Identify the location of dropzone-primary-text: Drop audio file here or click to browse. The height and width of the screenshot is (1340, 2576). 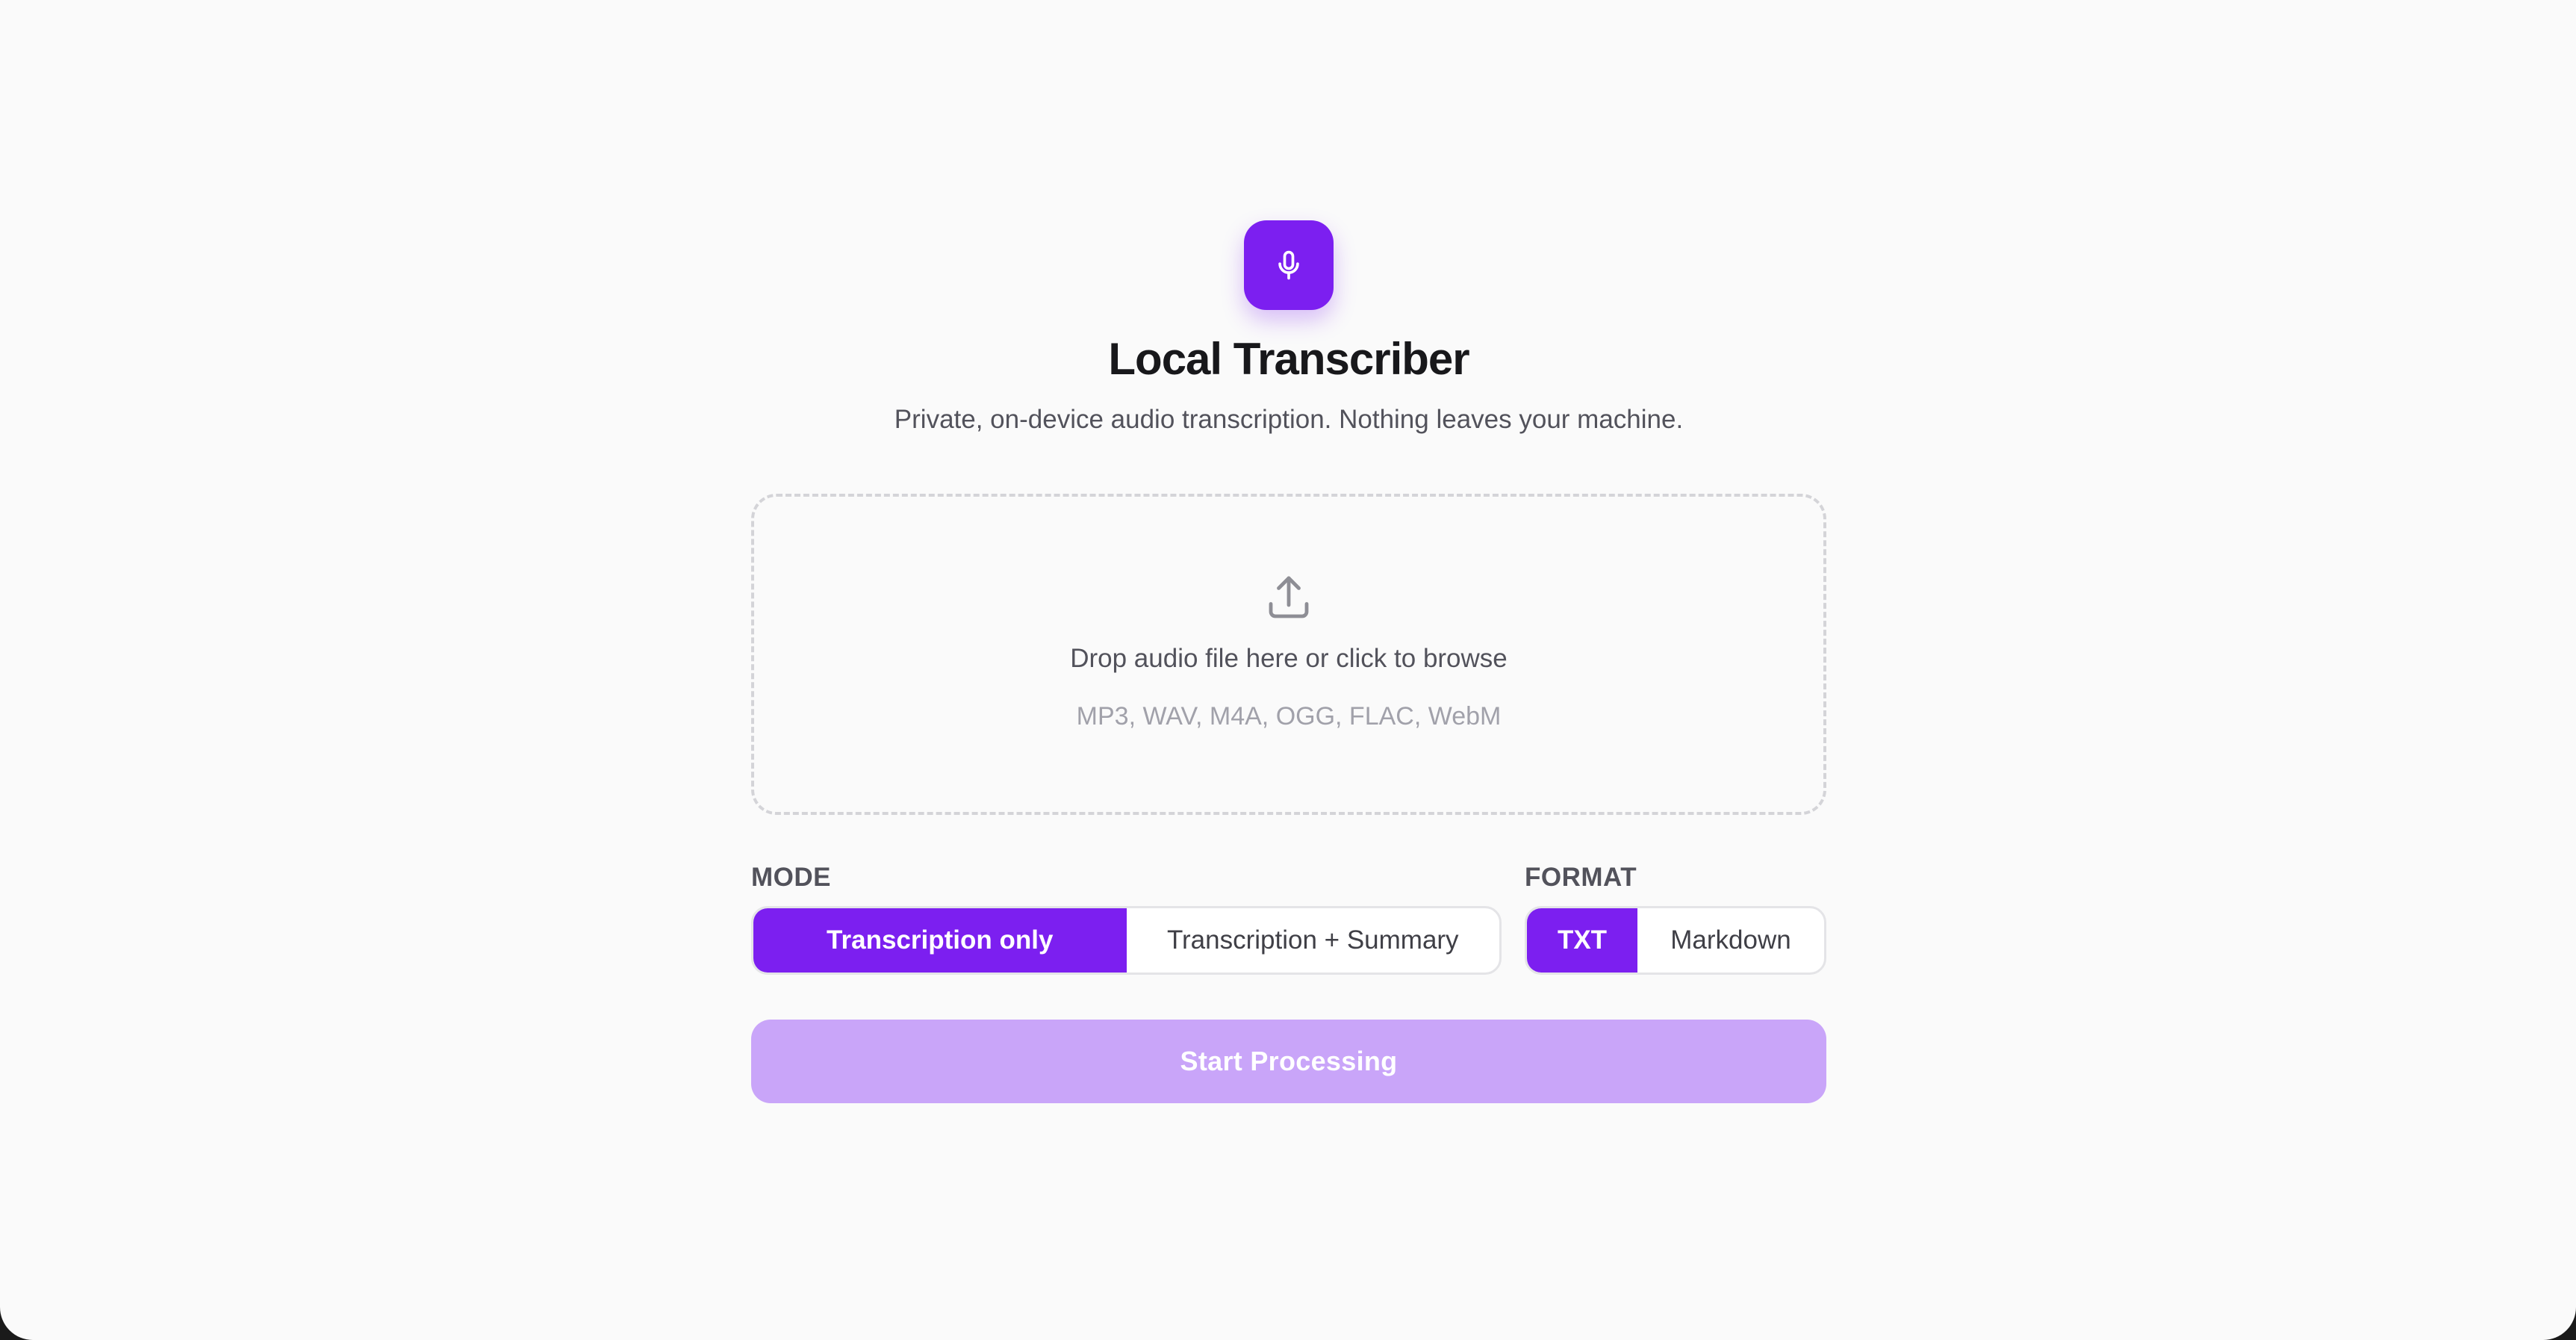
(1289, 658).